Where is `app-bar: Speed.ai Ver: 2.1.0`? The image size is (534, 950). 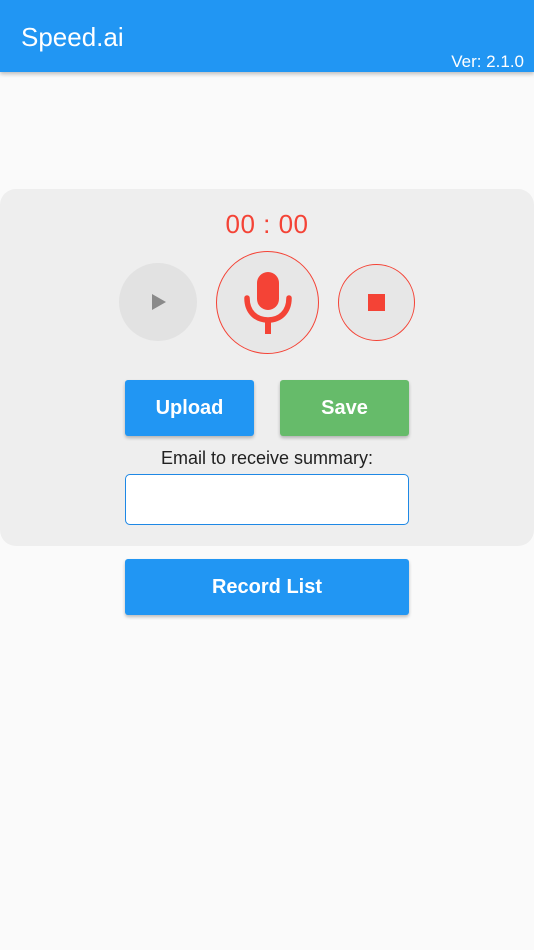
app-bar: Speed.ai Ver: 2.1.0 is located at coordinates (267, 36).